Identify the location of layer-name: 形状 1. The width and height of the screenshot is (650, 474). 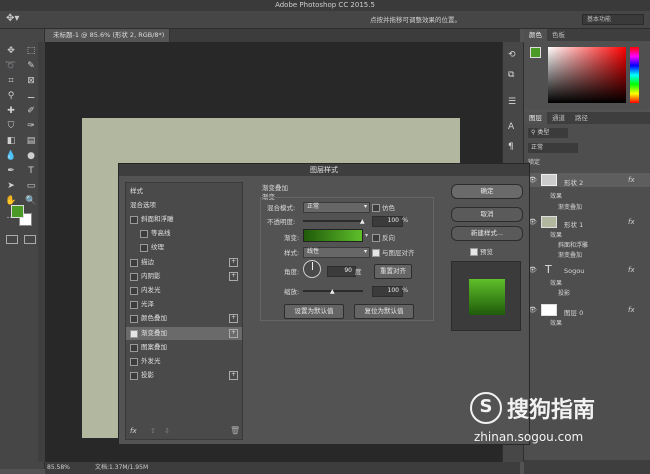
(573, 224).